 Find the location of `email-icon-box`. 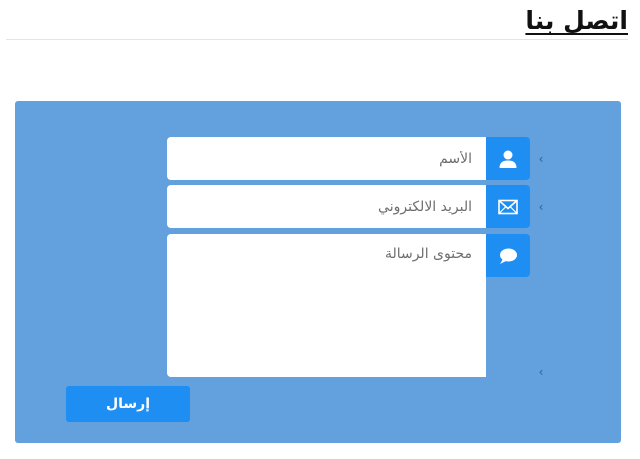

email-icon-box is located at coordinates (508, 206).